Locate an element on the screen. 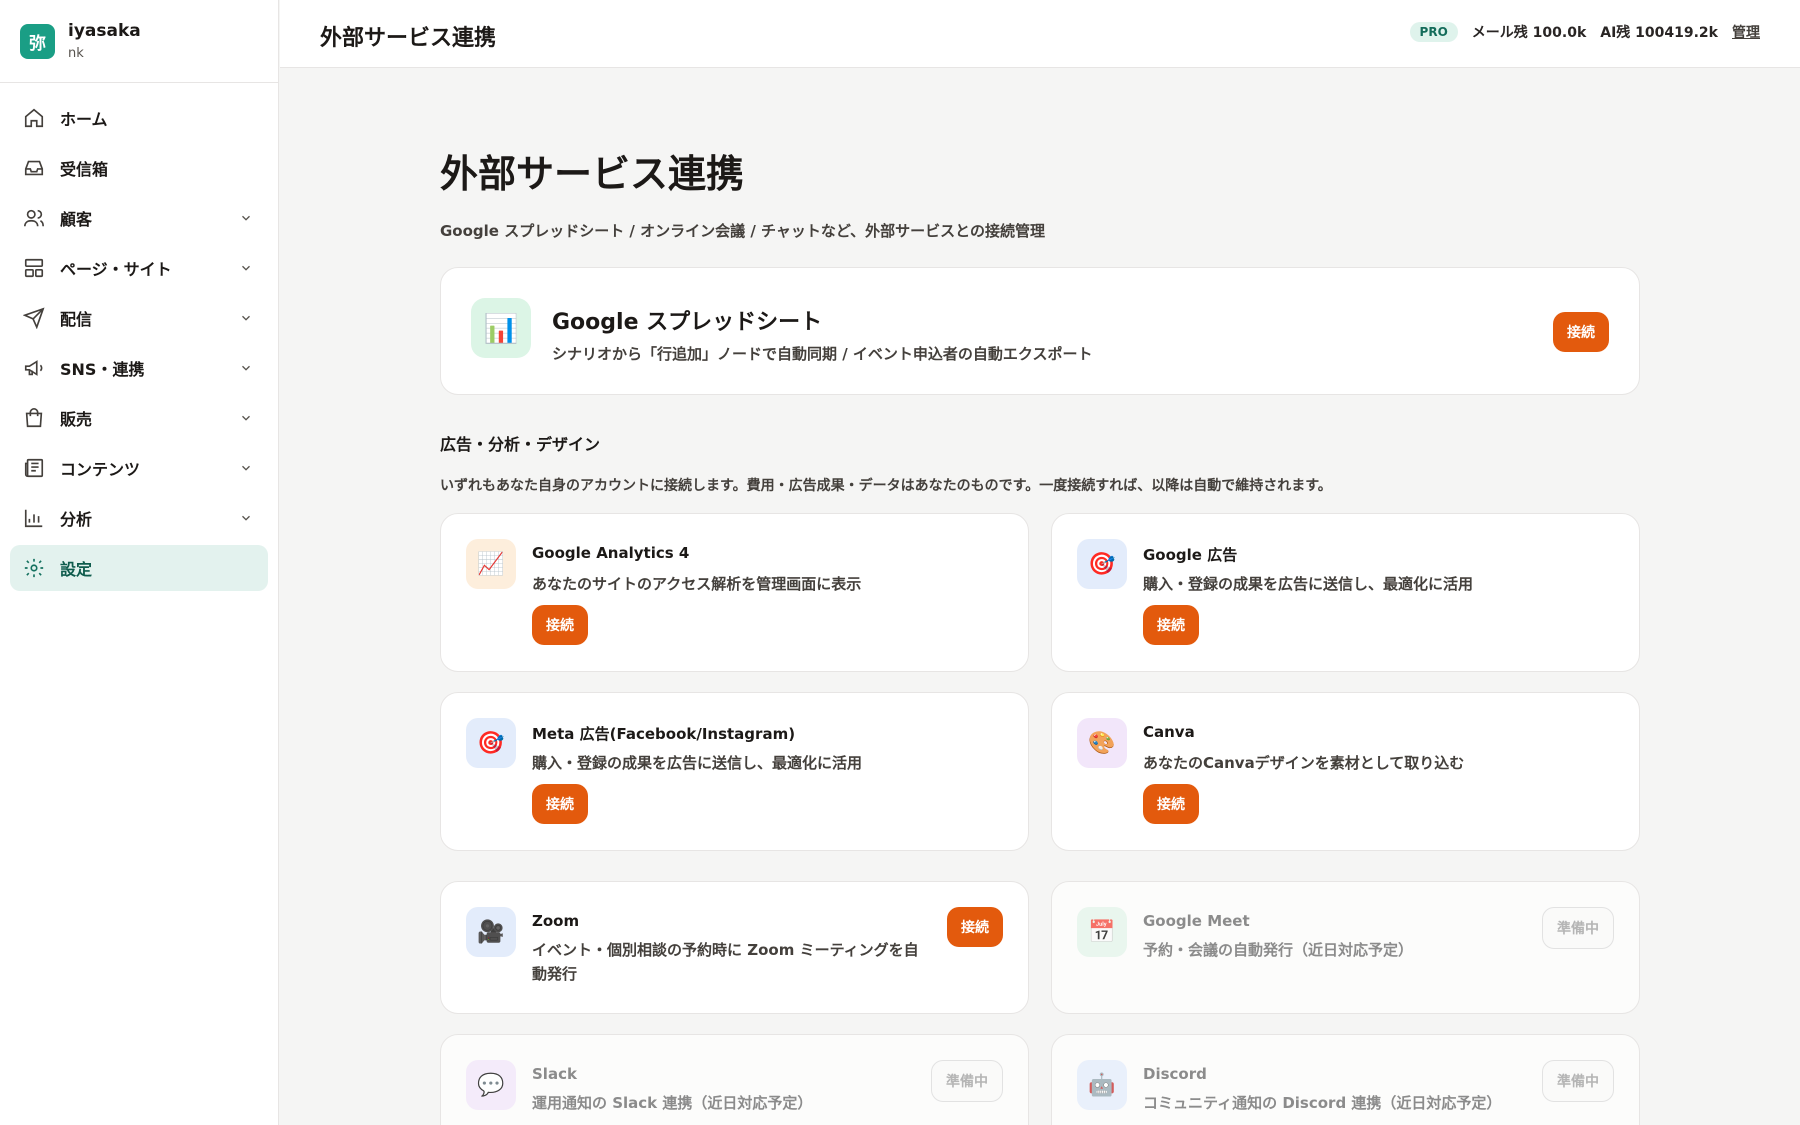 Image resolution: width=1800 pixels, height=1125 pixels. card-description: 予約・会議の自動発行（近日対応予定） is located at coordinates (1278, 950).